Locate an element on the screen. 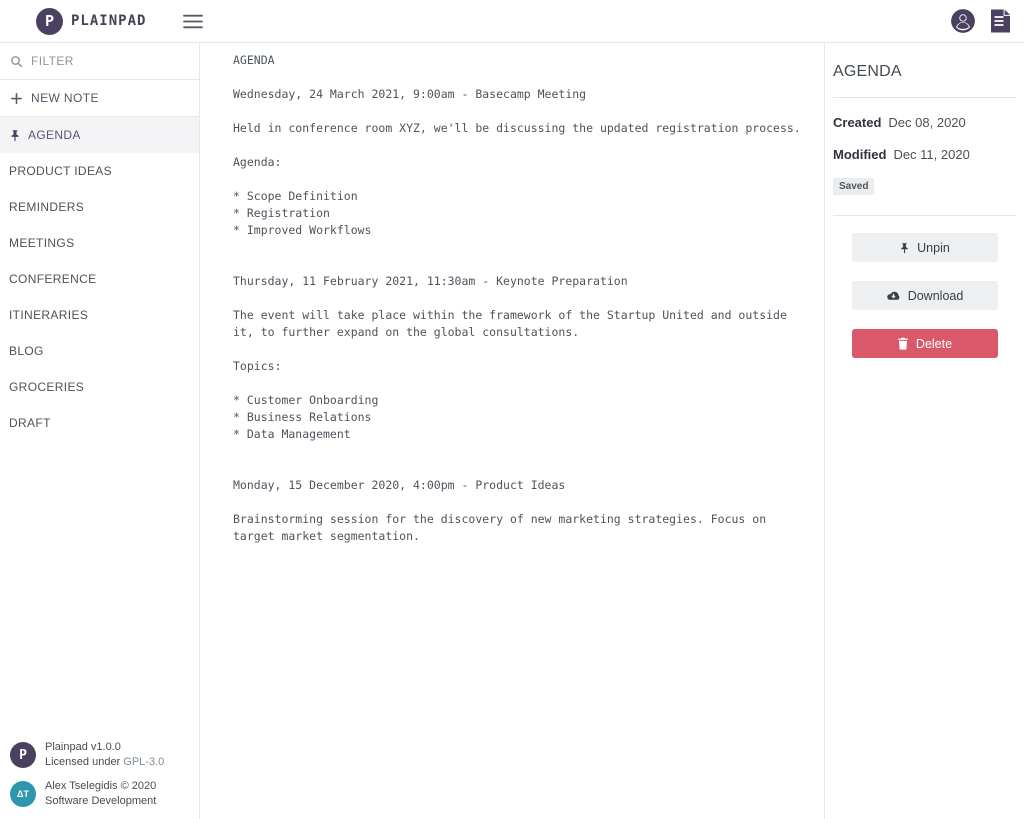 The image size is (1024, 819). delete-button: Delete is located at coordinates (924, 343).